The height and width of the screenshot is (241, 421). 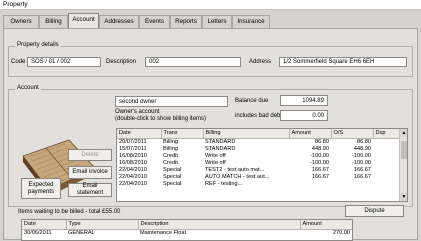 I want to click on table-row: 20/07/2011 Billing STANDARD 86.80 86.80, so click(x=259, y=142).